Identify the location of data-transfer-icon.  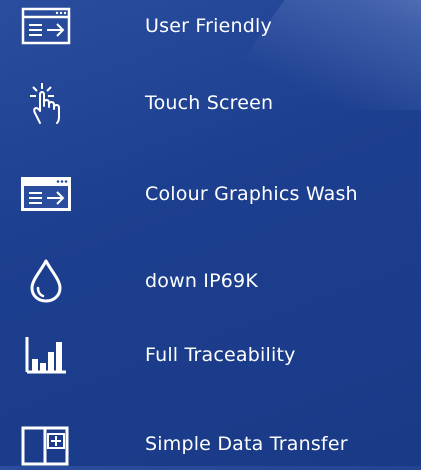
(46, 444).